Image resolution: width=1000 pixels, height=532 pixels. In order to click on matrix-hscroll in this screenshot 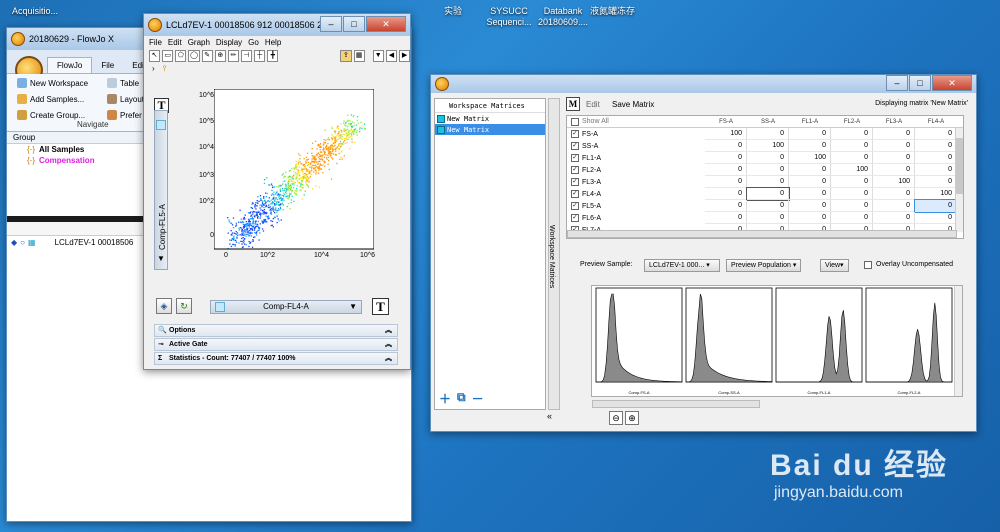, I will do `click(762, 234)`.